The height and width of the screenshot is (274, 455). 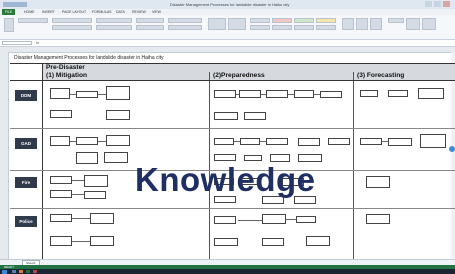 I want to click on start-icon, so click(x=4, y=271).